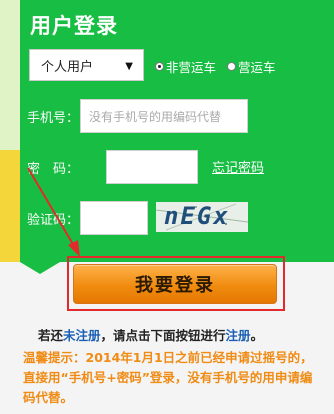  Describe the element at coordinates (82, 335) in the screenshot. I see `register-link-unregistered: 未注册` at that location.